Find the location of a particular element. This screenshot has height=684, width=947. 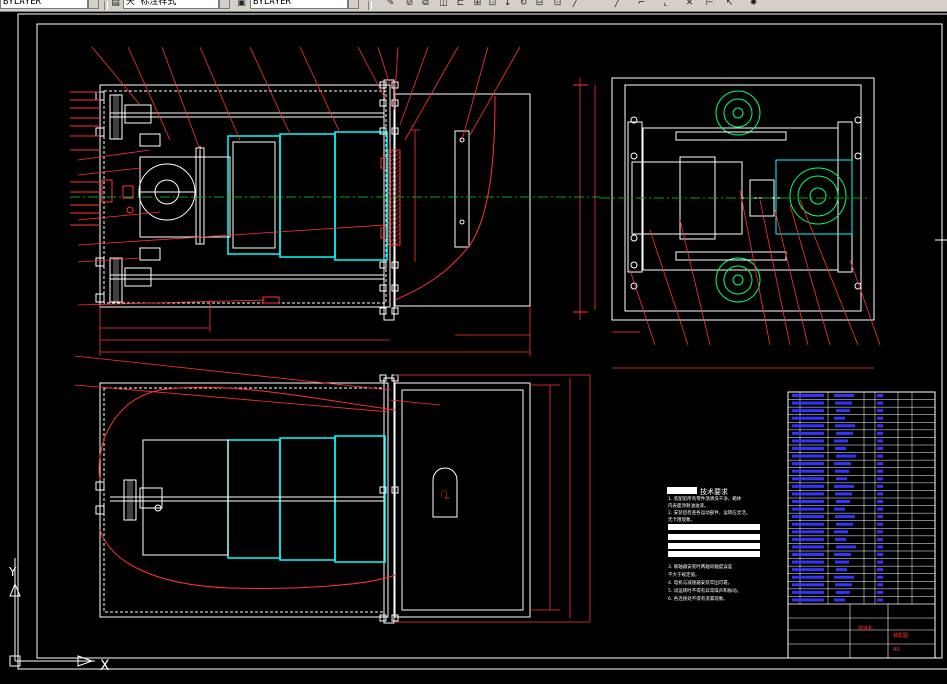

ucs-y-label: Y is located at coordinates (12, 572).